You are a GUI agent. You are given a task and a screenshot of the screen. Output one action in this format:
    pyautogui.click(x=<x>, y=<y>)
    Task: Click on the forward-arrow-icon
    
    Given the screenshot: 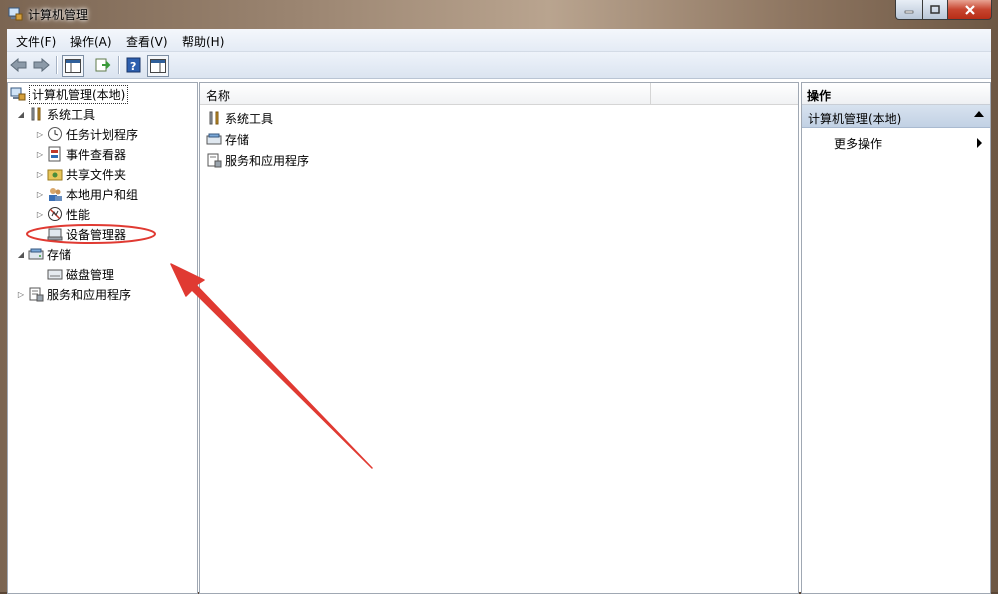 What is the action you would take?
    pyautogui.click(x=41, y=65)
    